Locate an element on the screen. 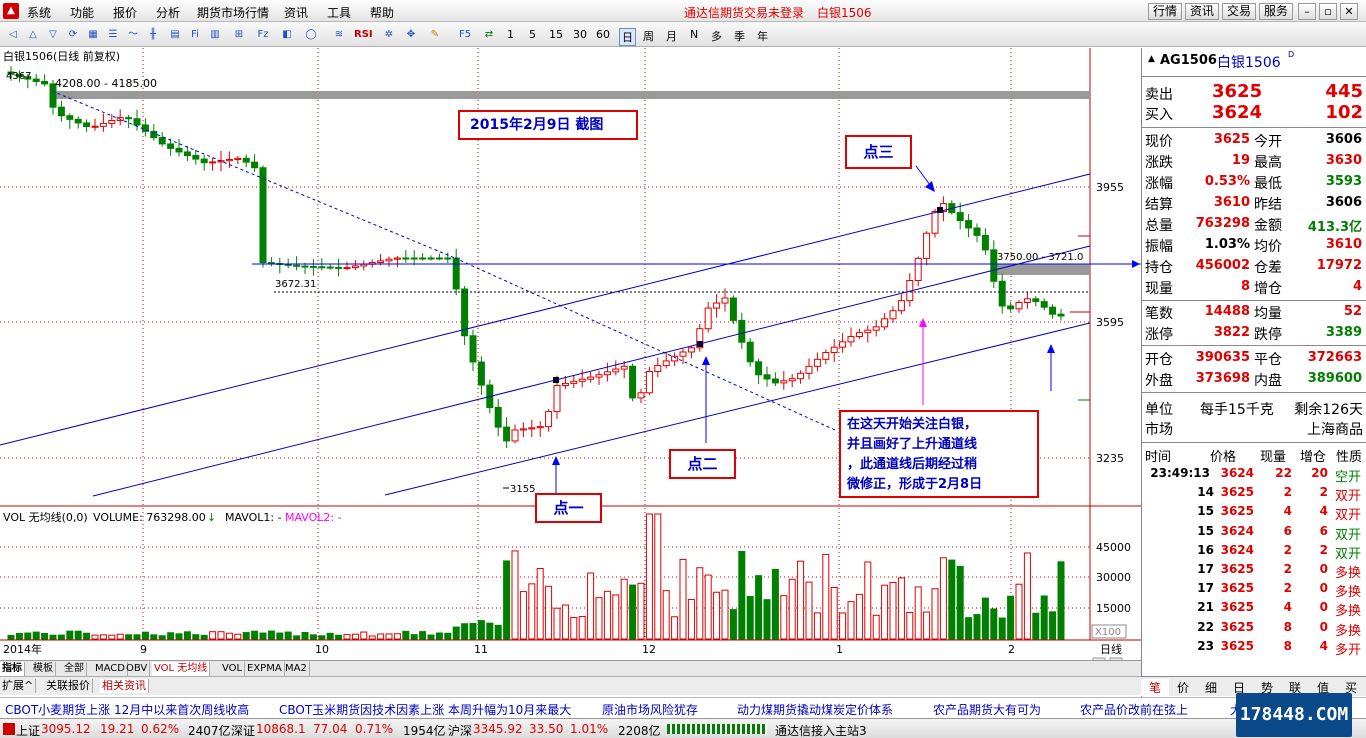 Image resolution: width=1366 pixels, height=738 pixels. tick-oi-change: 4 is located at coordinates (1323, 511).